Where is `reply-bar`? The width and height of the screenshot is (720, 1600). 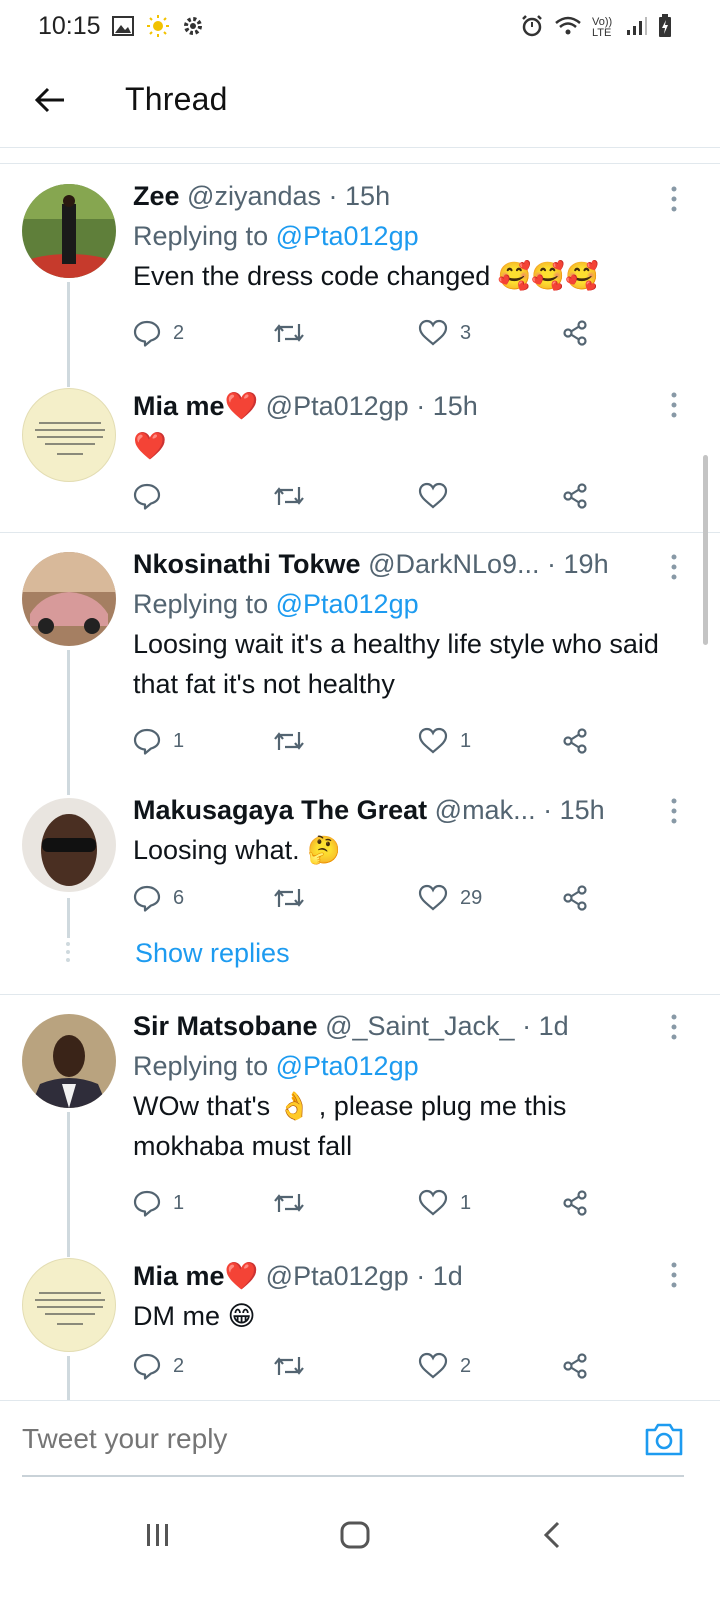
reply-bar is located at coordinates (360, 1438).